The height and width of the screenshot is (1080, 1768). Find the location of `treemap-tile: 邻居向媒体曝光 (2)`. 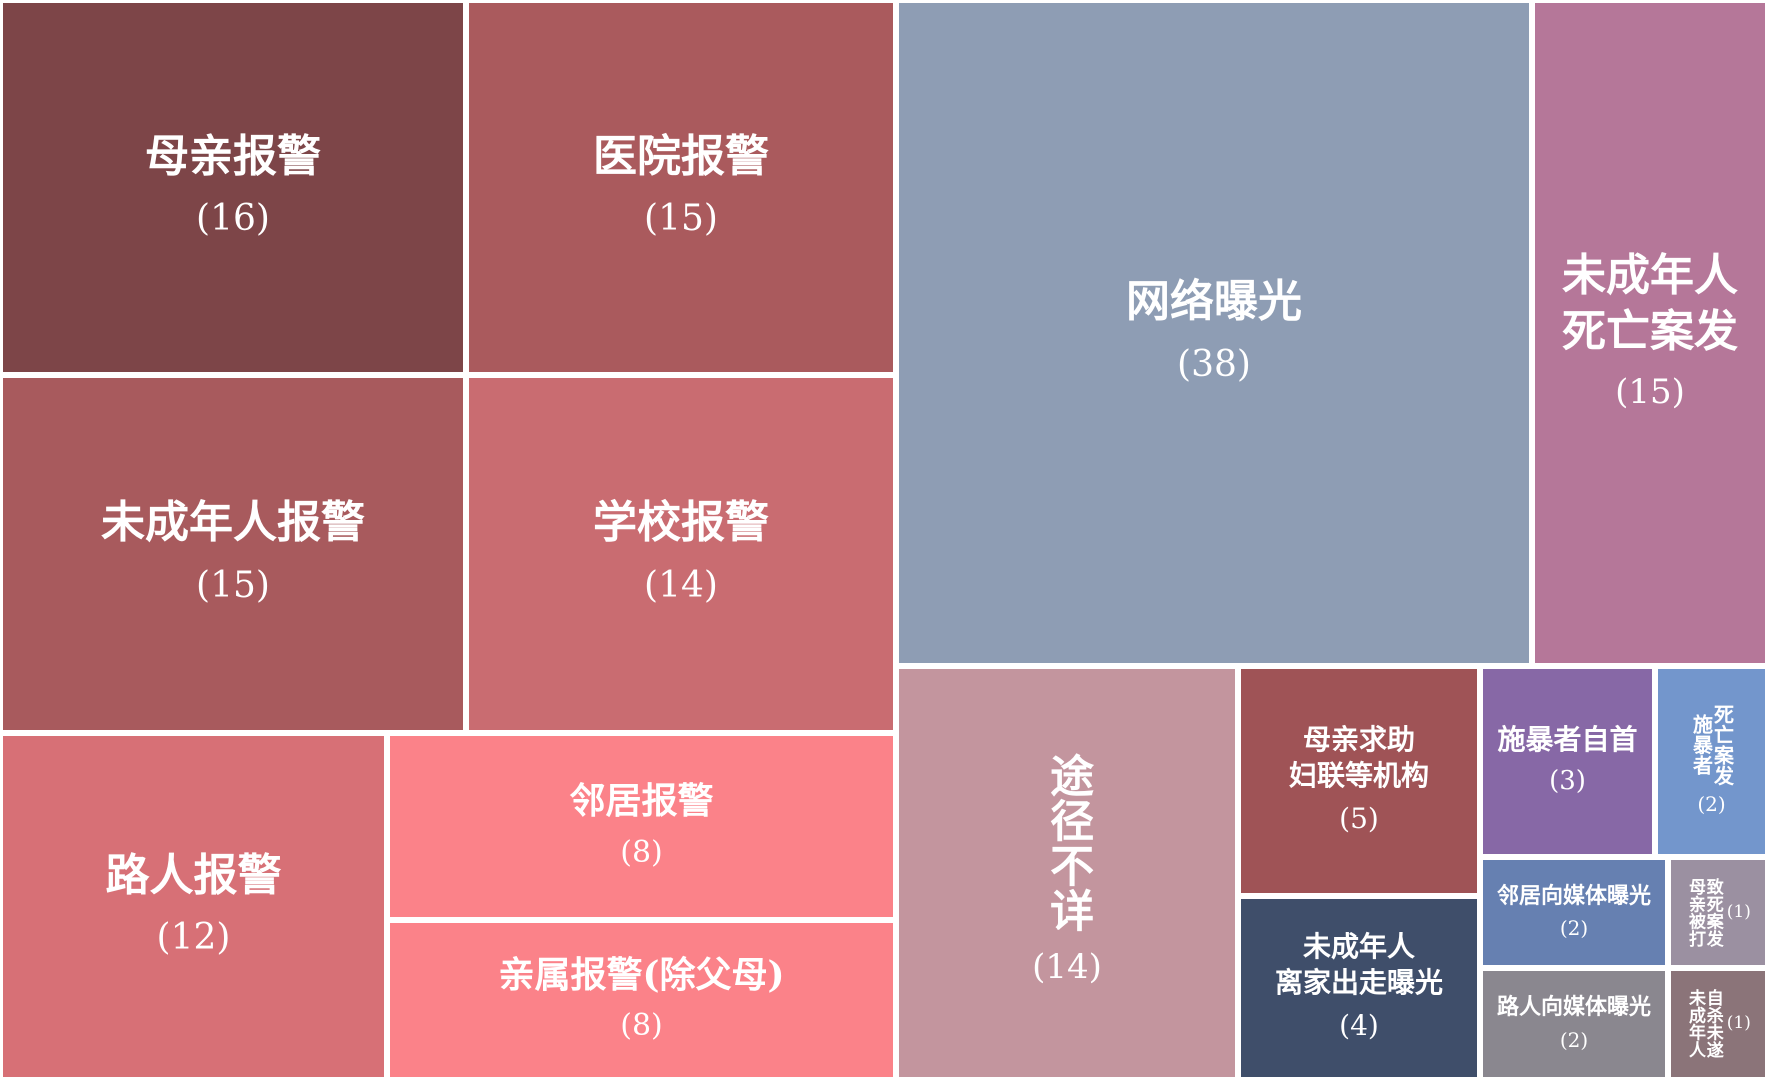

treemap-tile: 邻居向媒体曝光 (2) is located at coordinates (1574, 912).